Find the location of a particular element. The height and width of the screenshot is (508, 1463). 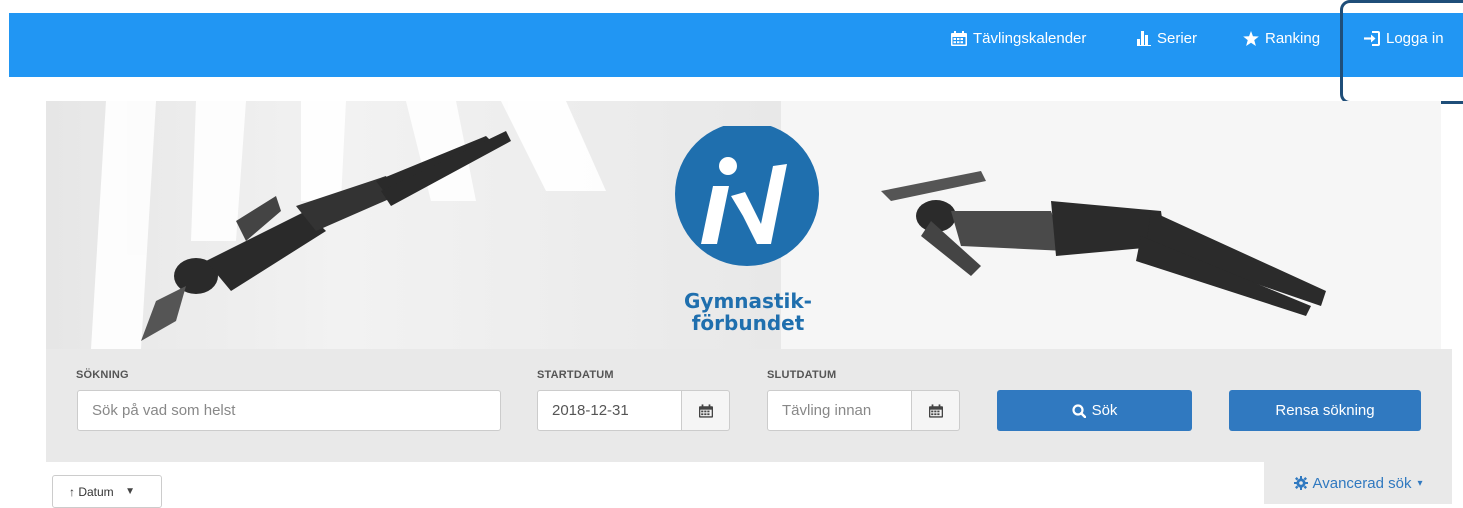

clear-search-button: Rensa sökning is located at coordinates (1325, 410).